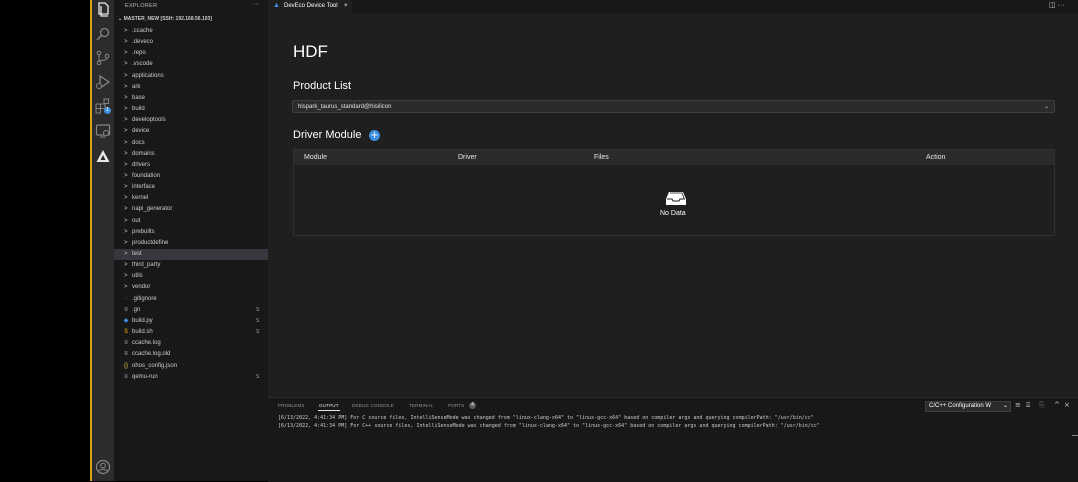  What do you see at coordinates (936, 157) in the screenshot?
I see `column-action: Action` at bounding box center [936, 157].